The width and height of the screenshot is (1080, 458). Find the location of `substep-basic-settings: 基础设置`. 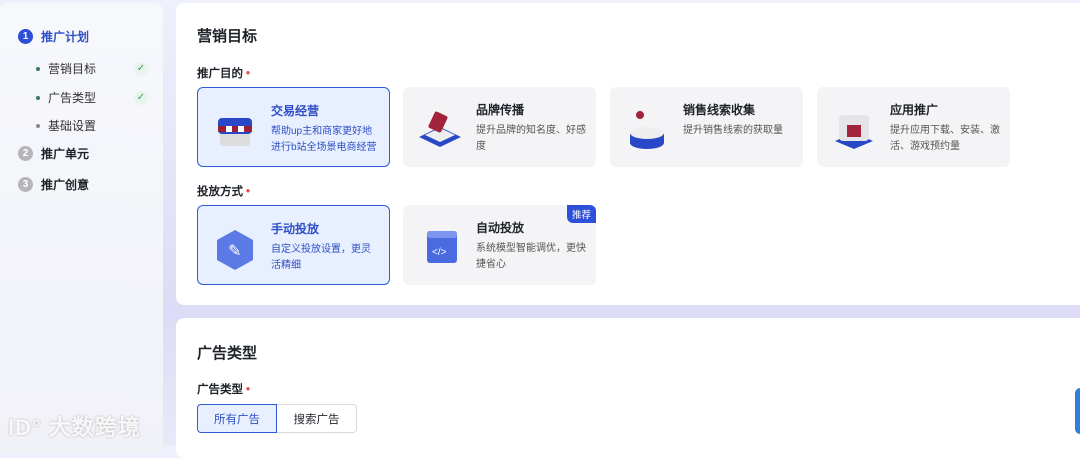

substep-basic-settings: 基础设置 is located at coordinates (92, 125).